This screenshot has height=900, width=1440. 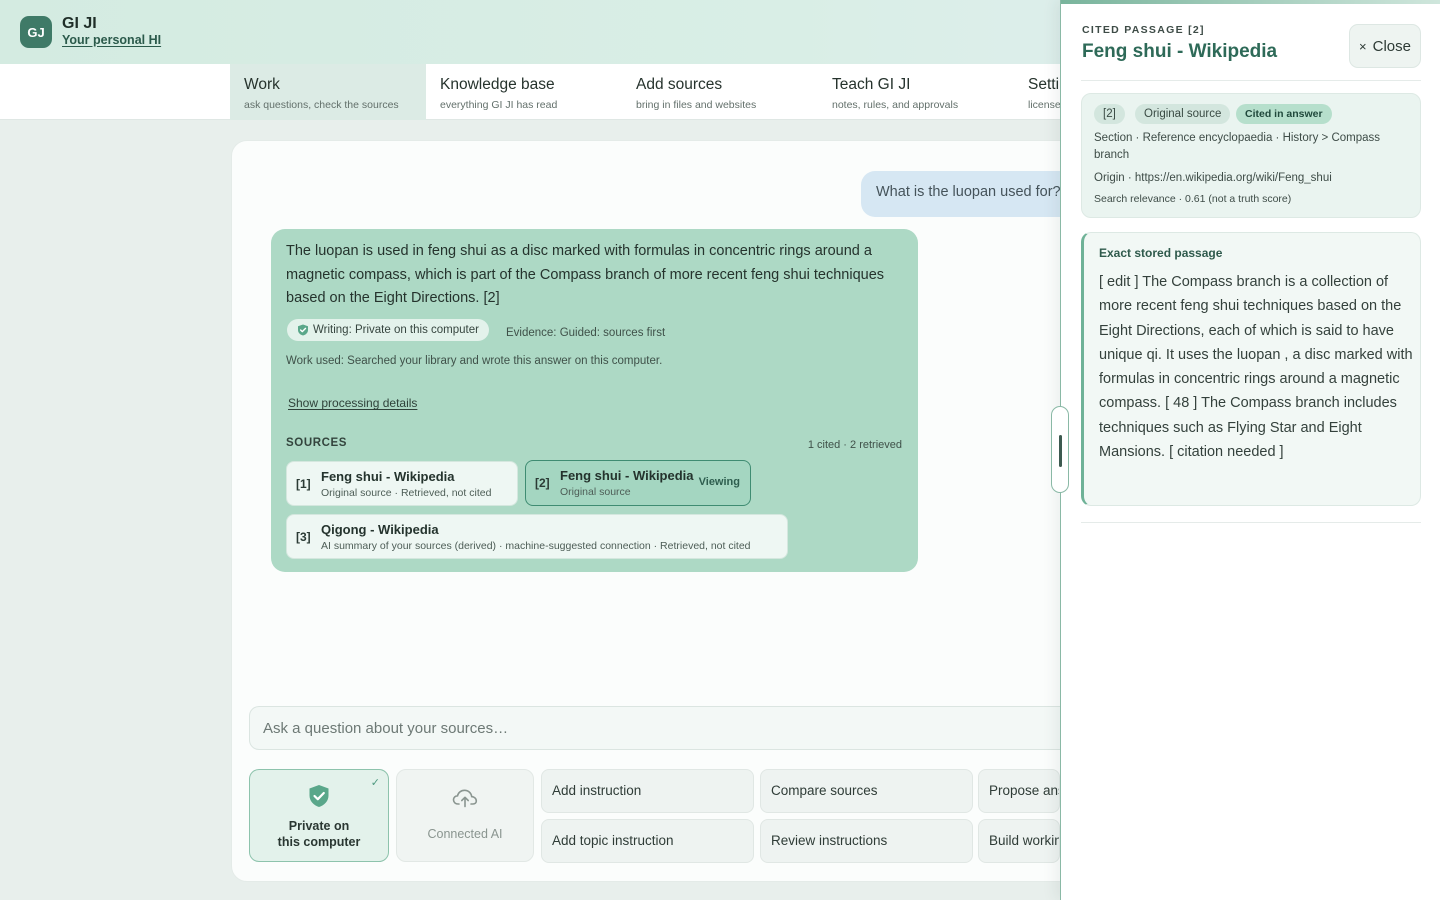 What do you see at coordinates (321, 105) in the screenshot?
I see `tab-subtitle: ask questions, check the sources` at bounding box center [321, 105].